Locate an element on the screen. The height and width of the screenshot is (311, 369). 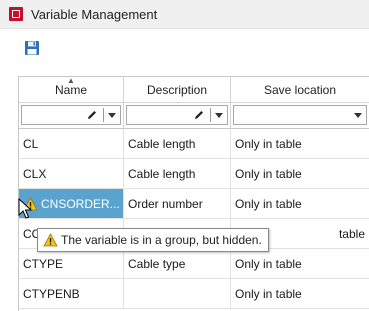
window-title: Variable Management is located at coordinates (94, 14).